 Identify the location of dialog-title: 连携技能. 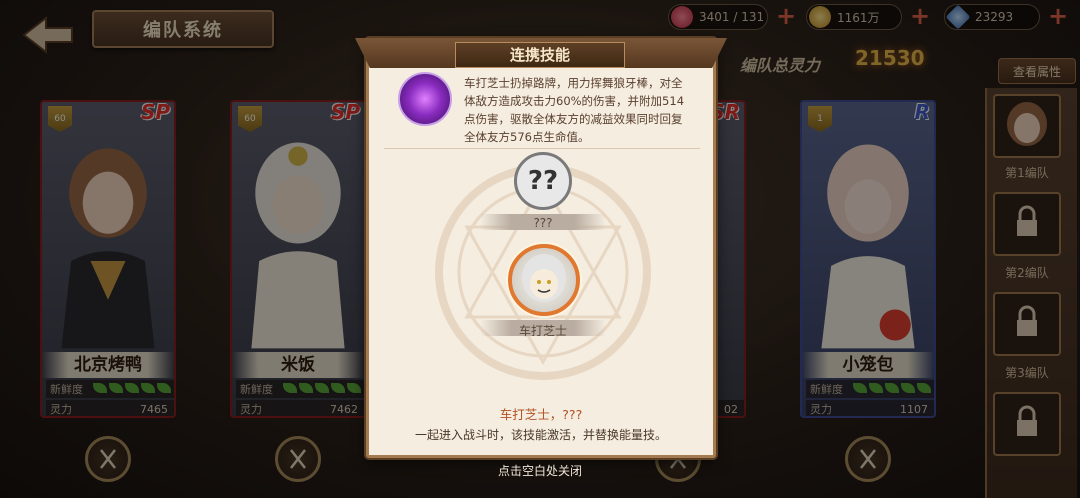
(540, 55).